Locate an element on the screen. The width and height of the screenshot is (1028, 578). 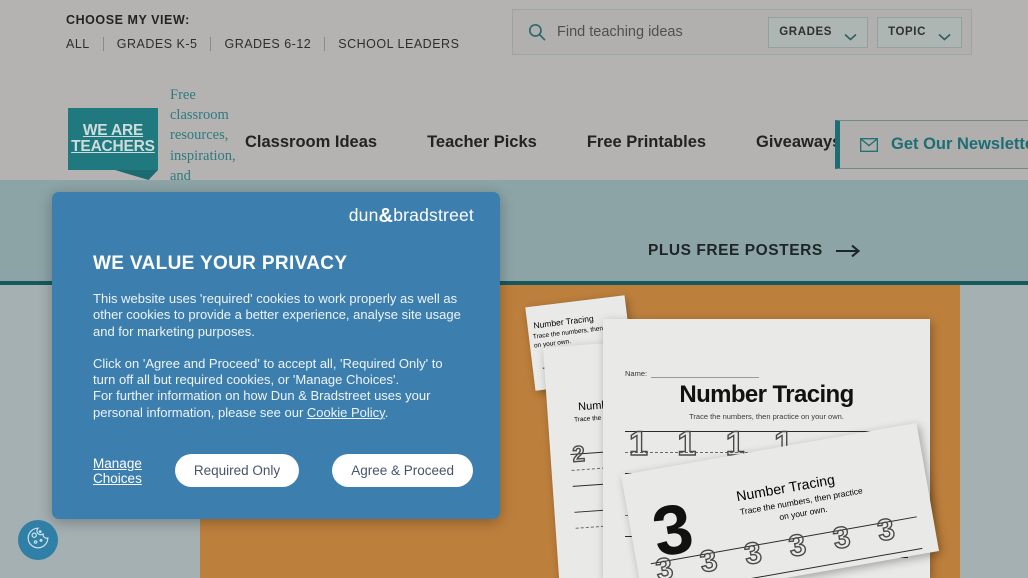
required-only-button: Required Only is located at coordinates (237, 470).